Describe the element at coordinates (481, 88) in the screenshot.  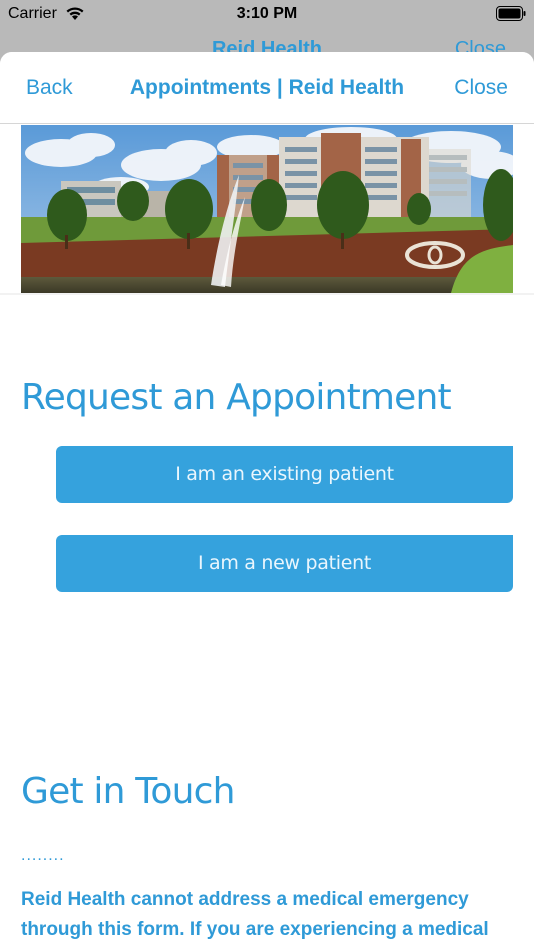
I see `close-button: Close` at that location.